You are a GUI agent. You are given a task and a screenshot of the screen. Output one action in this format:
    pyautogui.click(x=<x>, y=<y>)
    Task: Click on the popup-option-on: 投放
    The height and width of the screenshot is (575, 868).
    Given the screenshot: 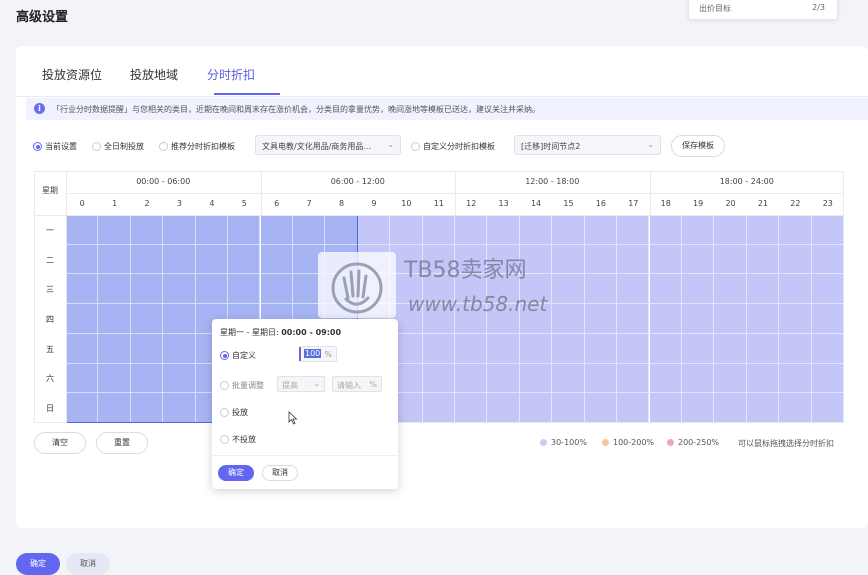 What is the action you would take?
    pyautogui.click(x=234, y=412)
    